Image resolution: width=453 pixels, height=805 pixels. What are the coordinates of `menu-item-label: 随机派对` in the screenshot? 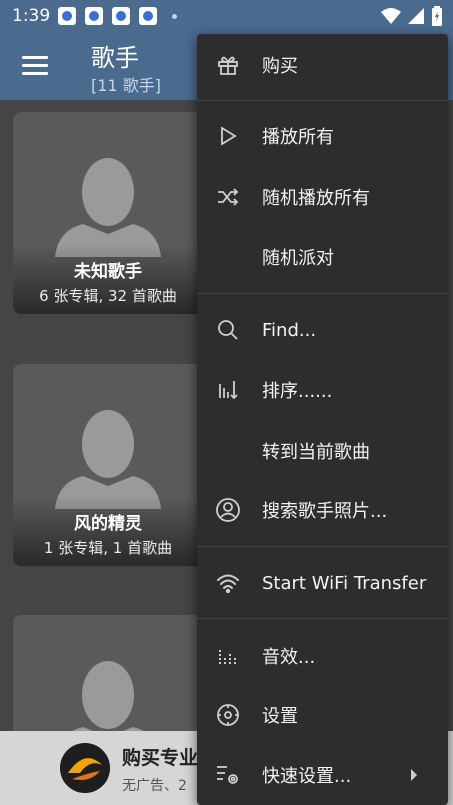 It's located at (298, 258).